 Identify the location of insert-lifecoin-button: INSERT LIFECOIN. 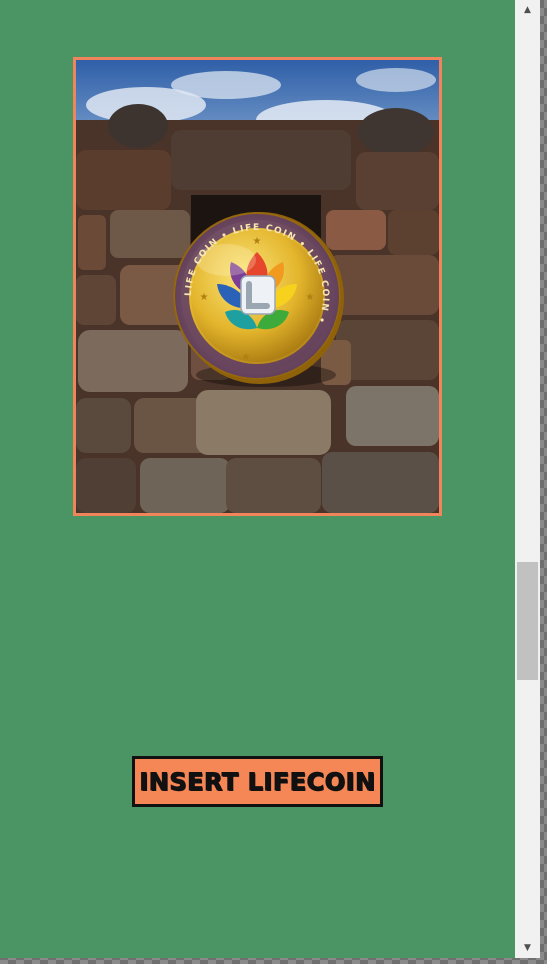
(257, 781).